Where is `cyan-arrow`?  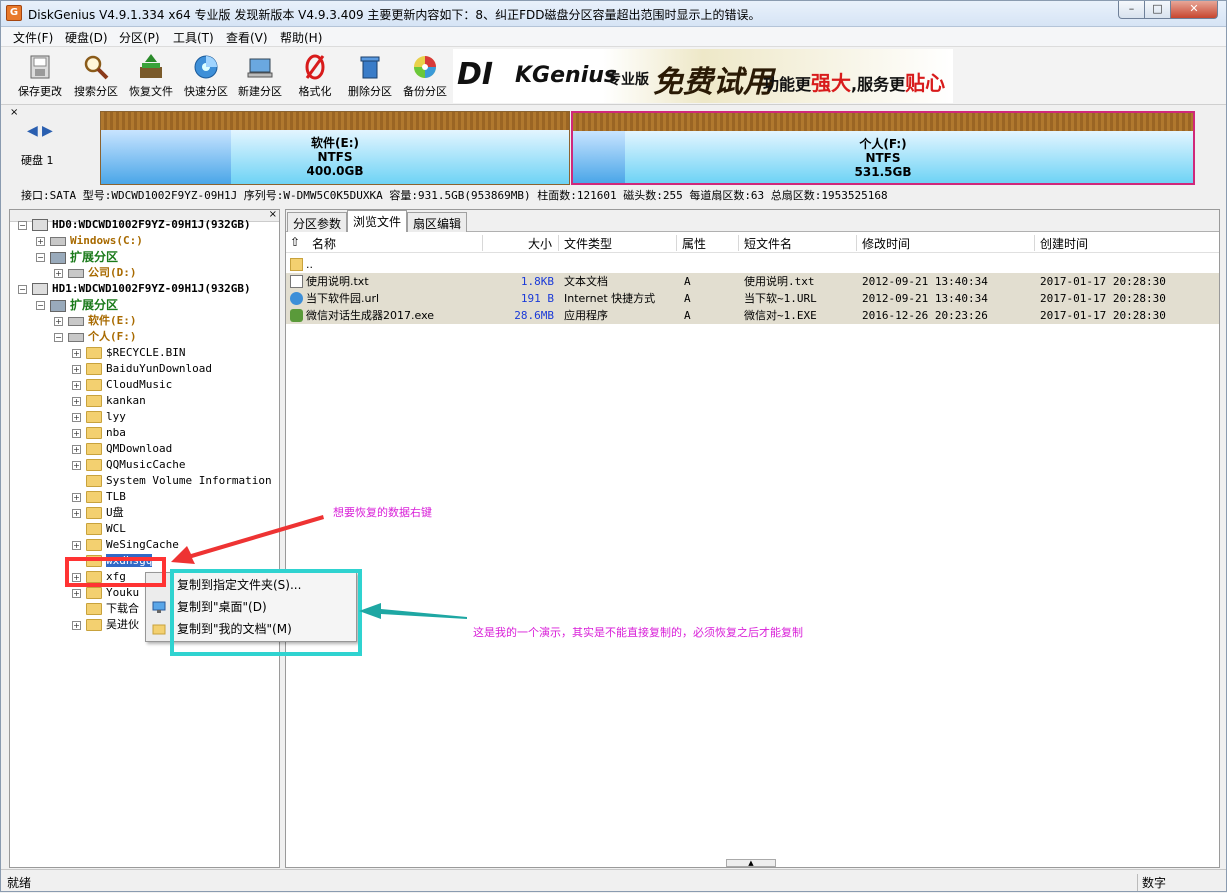
cyan-arrow is located at coordinates (413, 611).